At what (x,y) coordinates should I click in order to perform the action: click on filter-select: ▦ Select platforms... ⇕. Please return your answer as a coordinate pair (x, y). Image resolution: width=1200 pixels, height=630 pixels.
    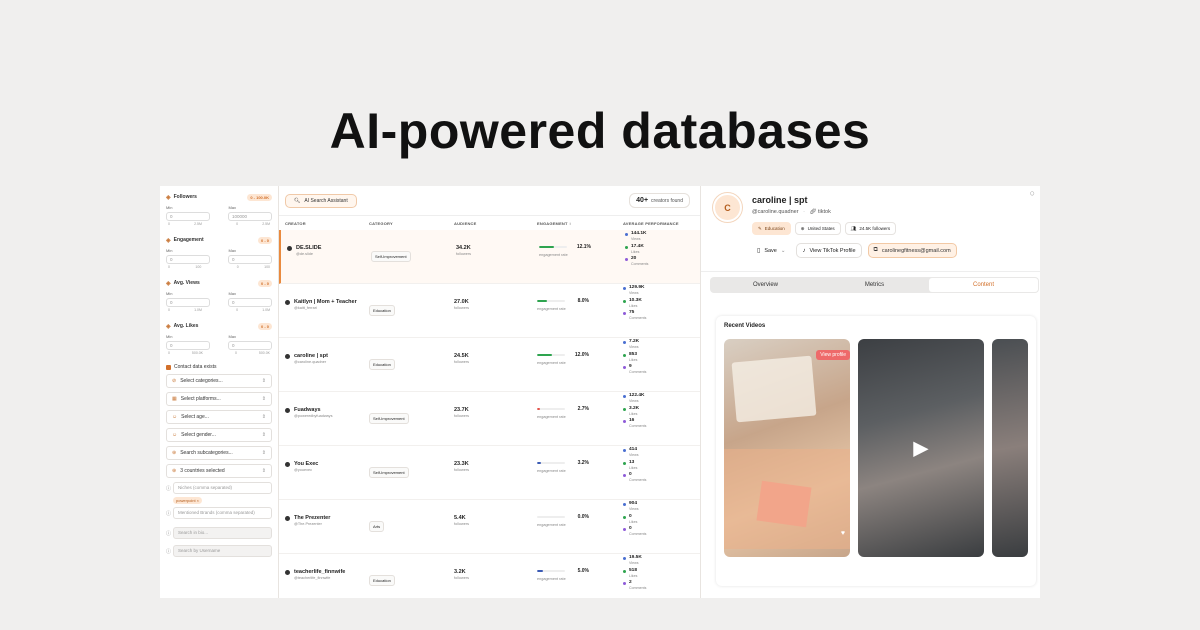
    Looking at the image, I should click on (219, 399).